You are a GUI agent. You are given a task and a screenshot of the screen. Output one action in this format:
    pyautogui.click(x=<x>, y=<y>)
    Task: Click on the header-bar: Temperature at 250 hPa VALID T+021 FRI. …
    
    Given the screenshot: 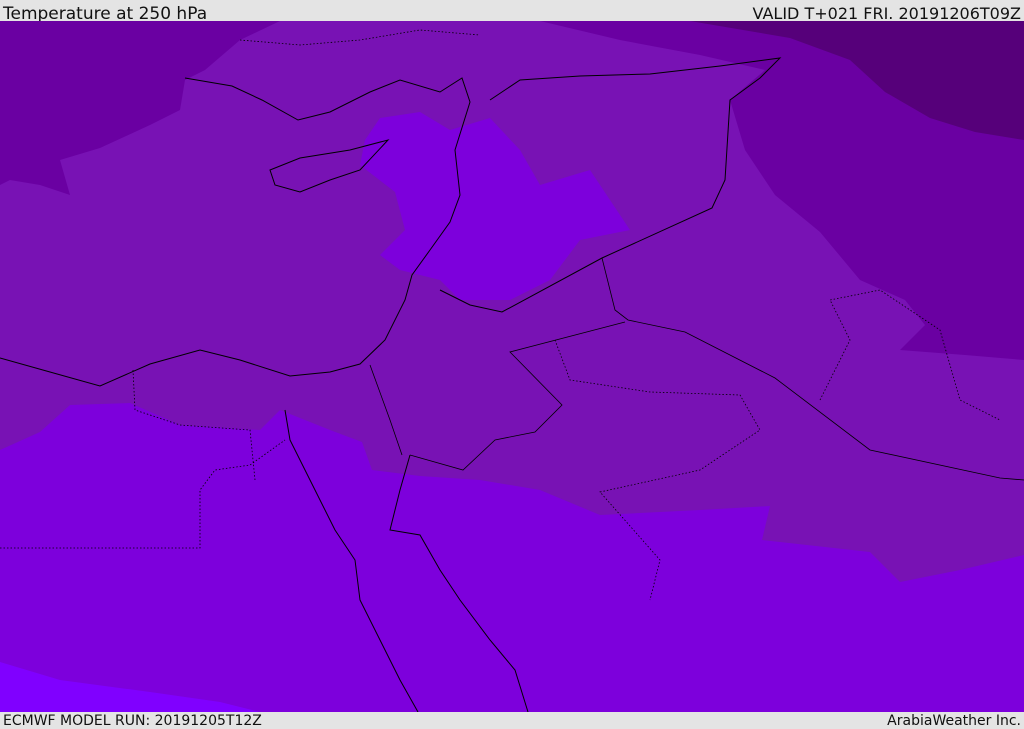 What is the action you would take?
    pyautogui.click(x=512, y=12)
    